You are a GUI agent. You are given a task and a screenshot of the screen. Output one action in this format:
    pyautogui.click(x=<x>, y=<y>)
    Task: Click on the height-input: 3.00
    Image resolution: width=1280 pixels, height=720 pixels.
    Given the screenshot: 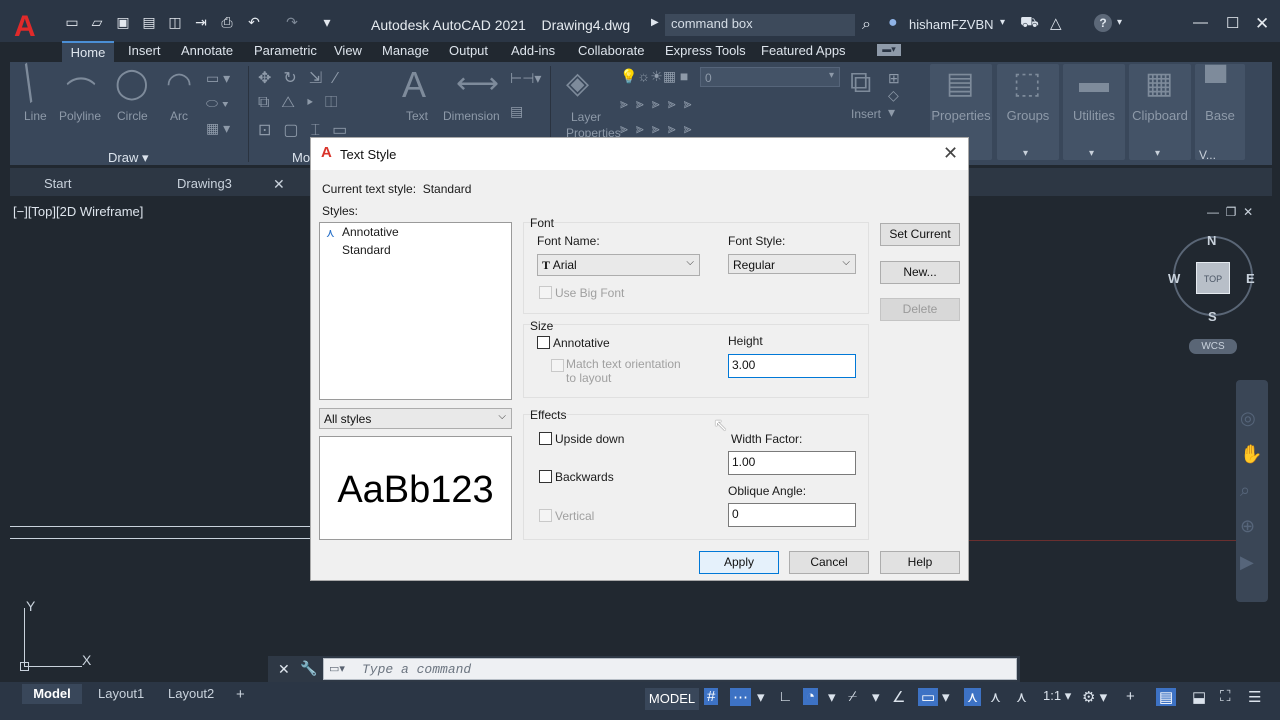 What is the action you would take?
    pyautogui.click(x=792, y=366)
    